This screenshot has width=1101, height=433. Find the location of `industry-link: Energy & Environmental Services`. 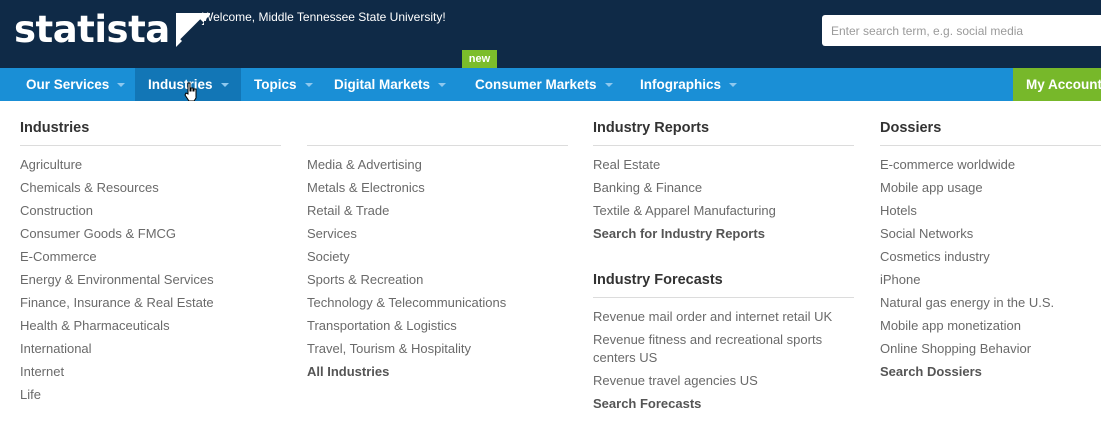

industry-link: Energy & Environmental Services is located at coordinates (117, 280).